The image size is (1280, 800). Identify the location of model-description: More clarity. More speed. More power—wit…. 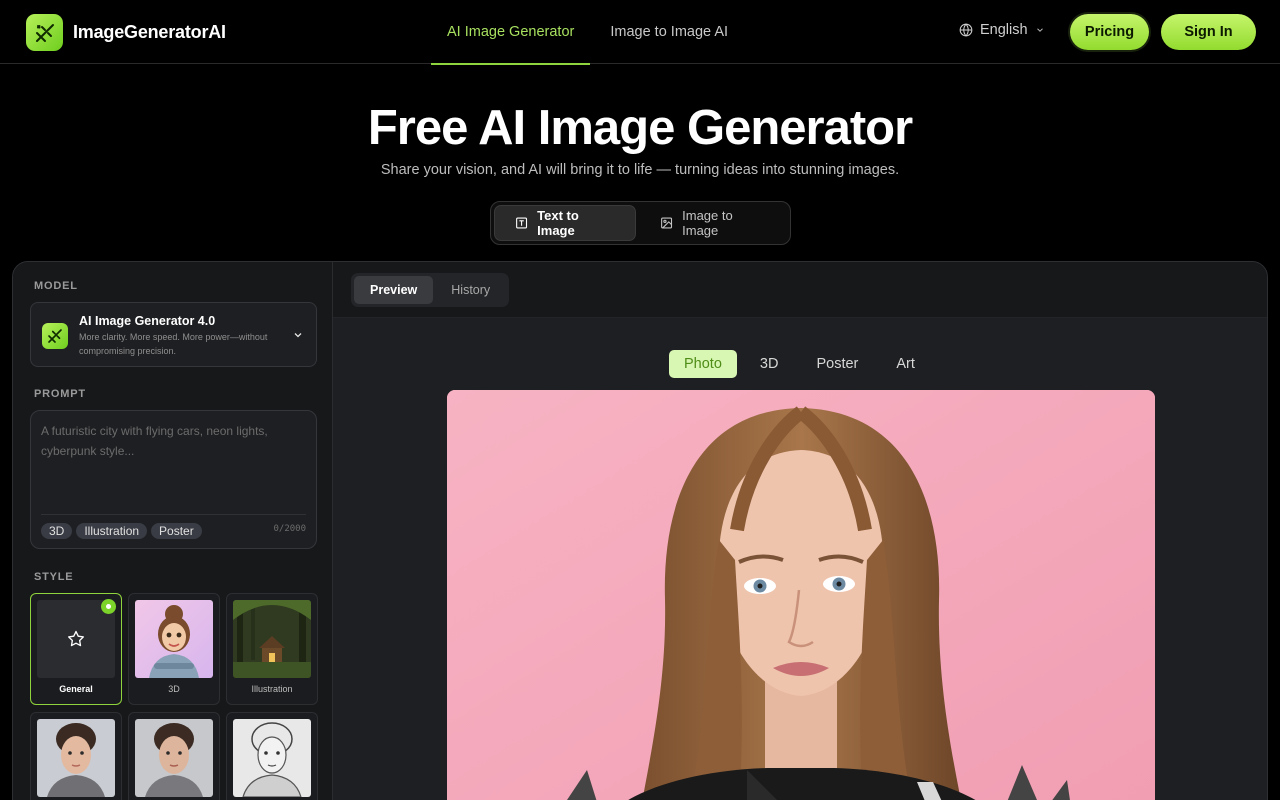
(173, 344).